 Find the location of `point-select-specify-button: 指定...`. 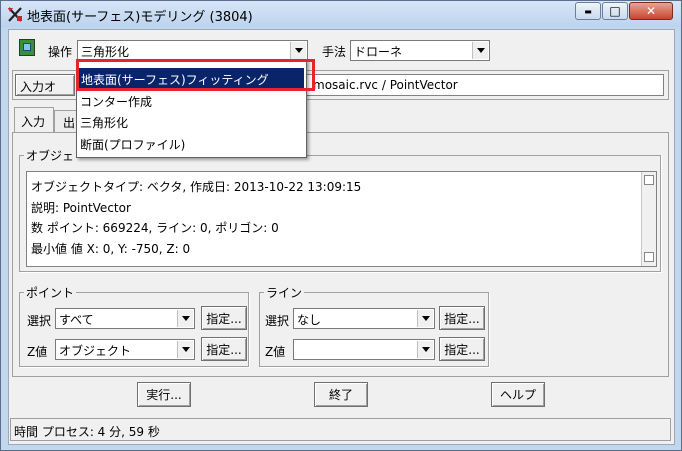

point-select-specify-button: 指定... is located at coordinates (224, 318).